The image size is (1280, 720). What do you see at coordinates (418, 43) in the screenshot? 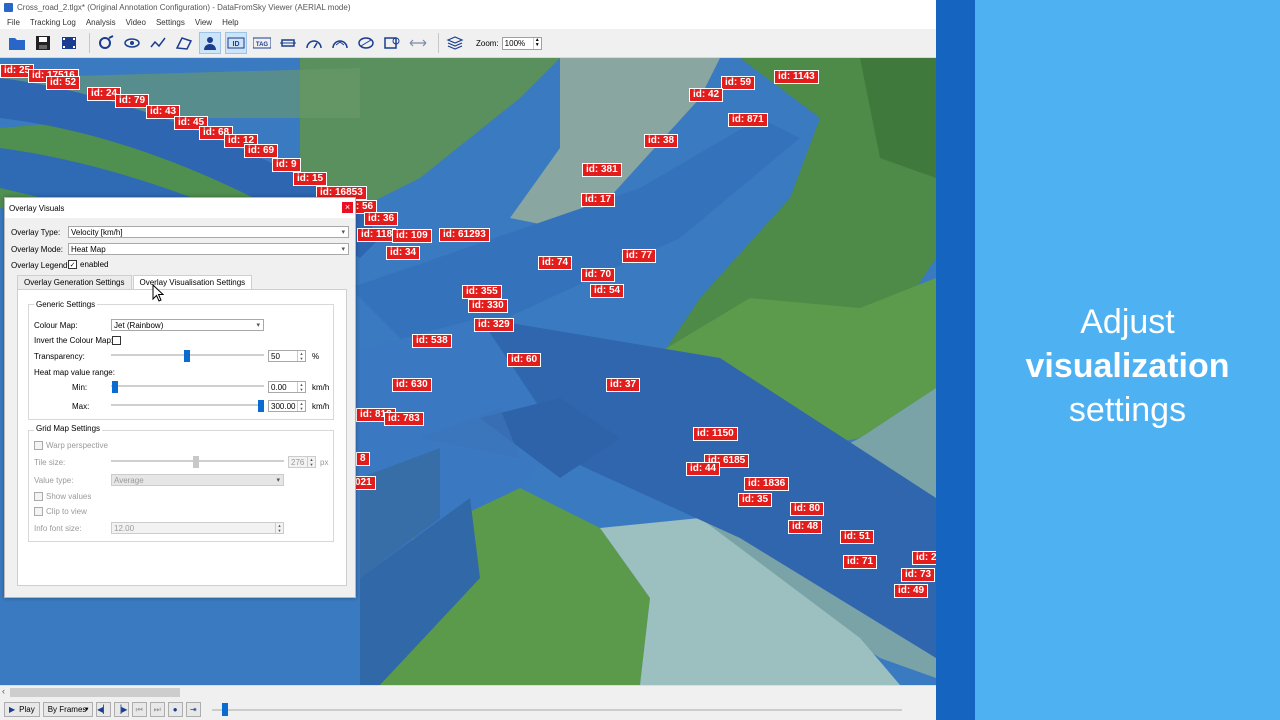
I see `distance-button` at bounding box center [418, 43].